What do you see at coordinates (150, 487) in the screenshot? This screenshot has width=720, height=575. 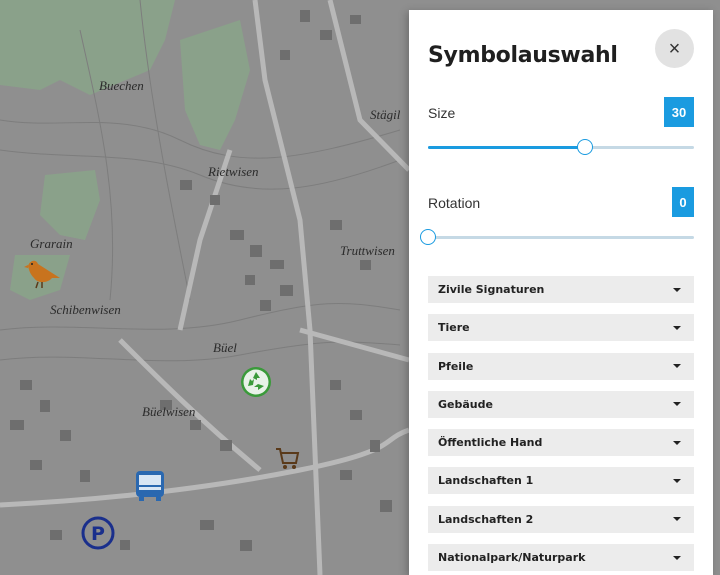 I see `bus-icon` at bounding box center [150, 487].